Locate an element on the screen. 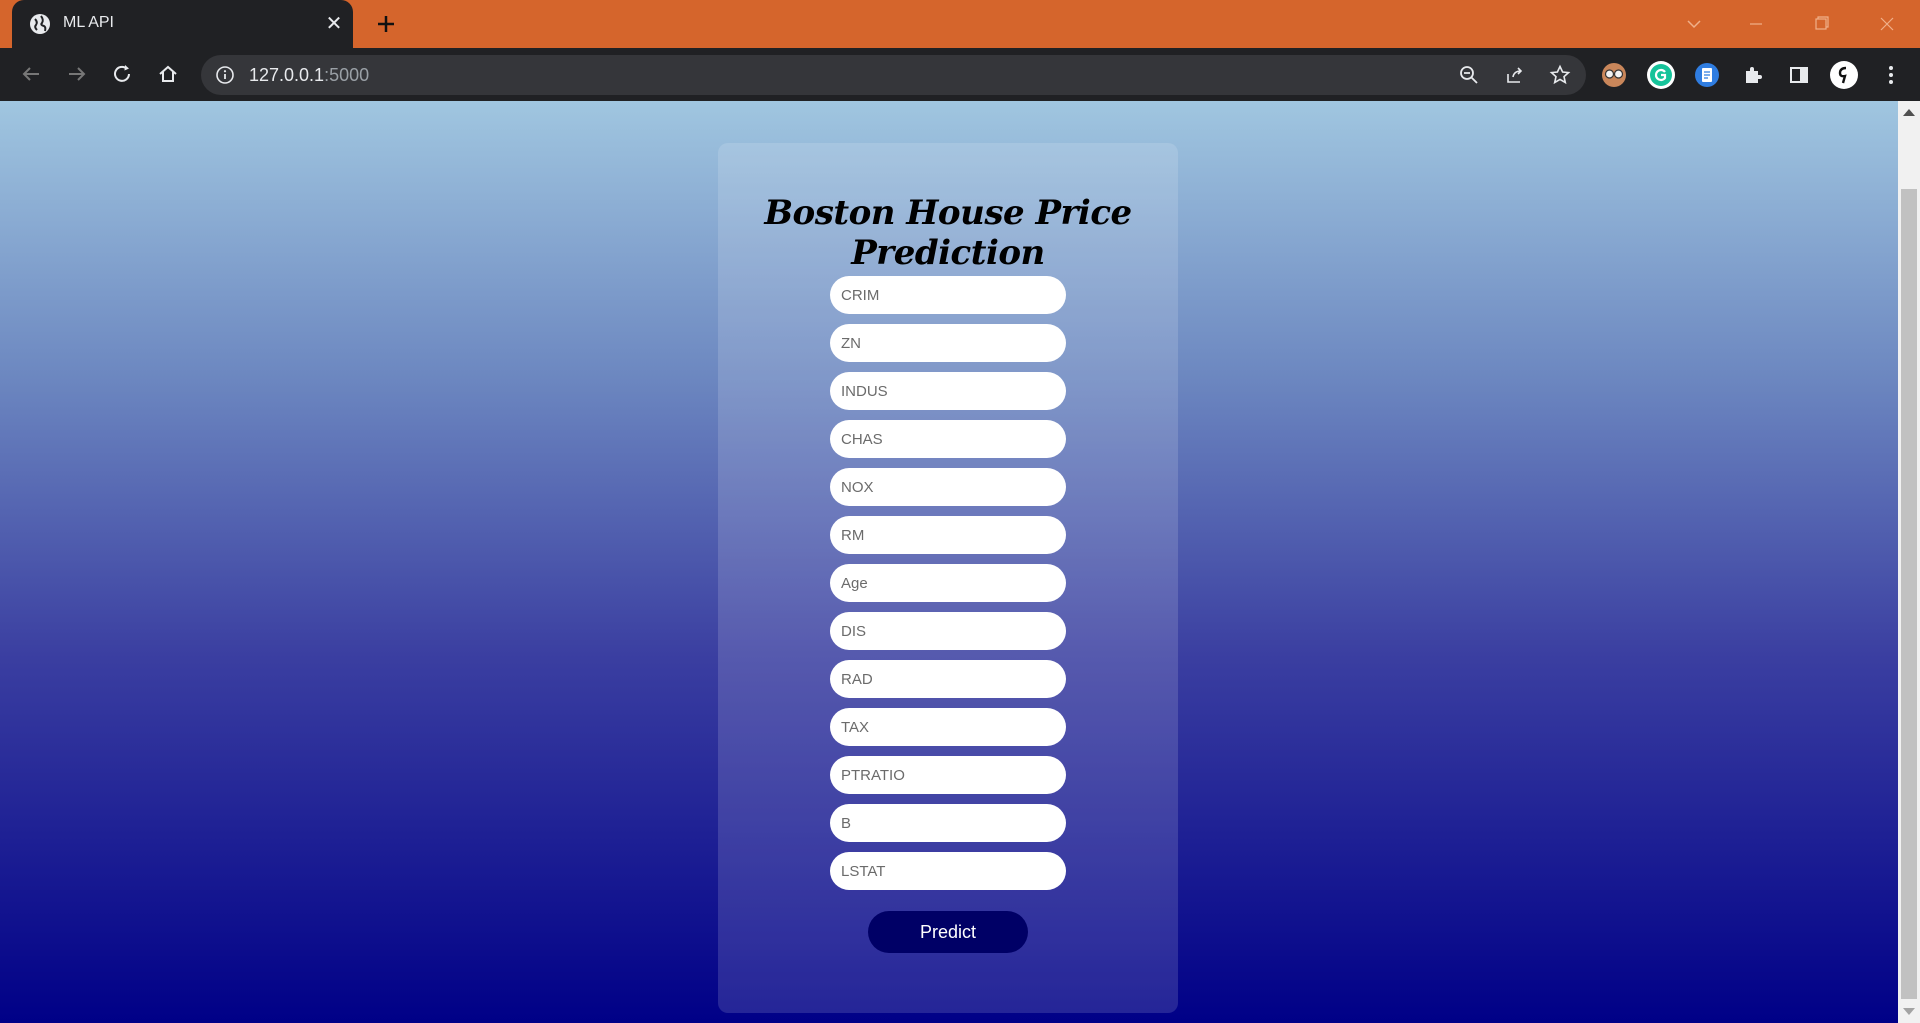 The height and width of the screenshot is (1023, 1920). tab-search-icon is located at coordinates (1694, 24).